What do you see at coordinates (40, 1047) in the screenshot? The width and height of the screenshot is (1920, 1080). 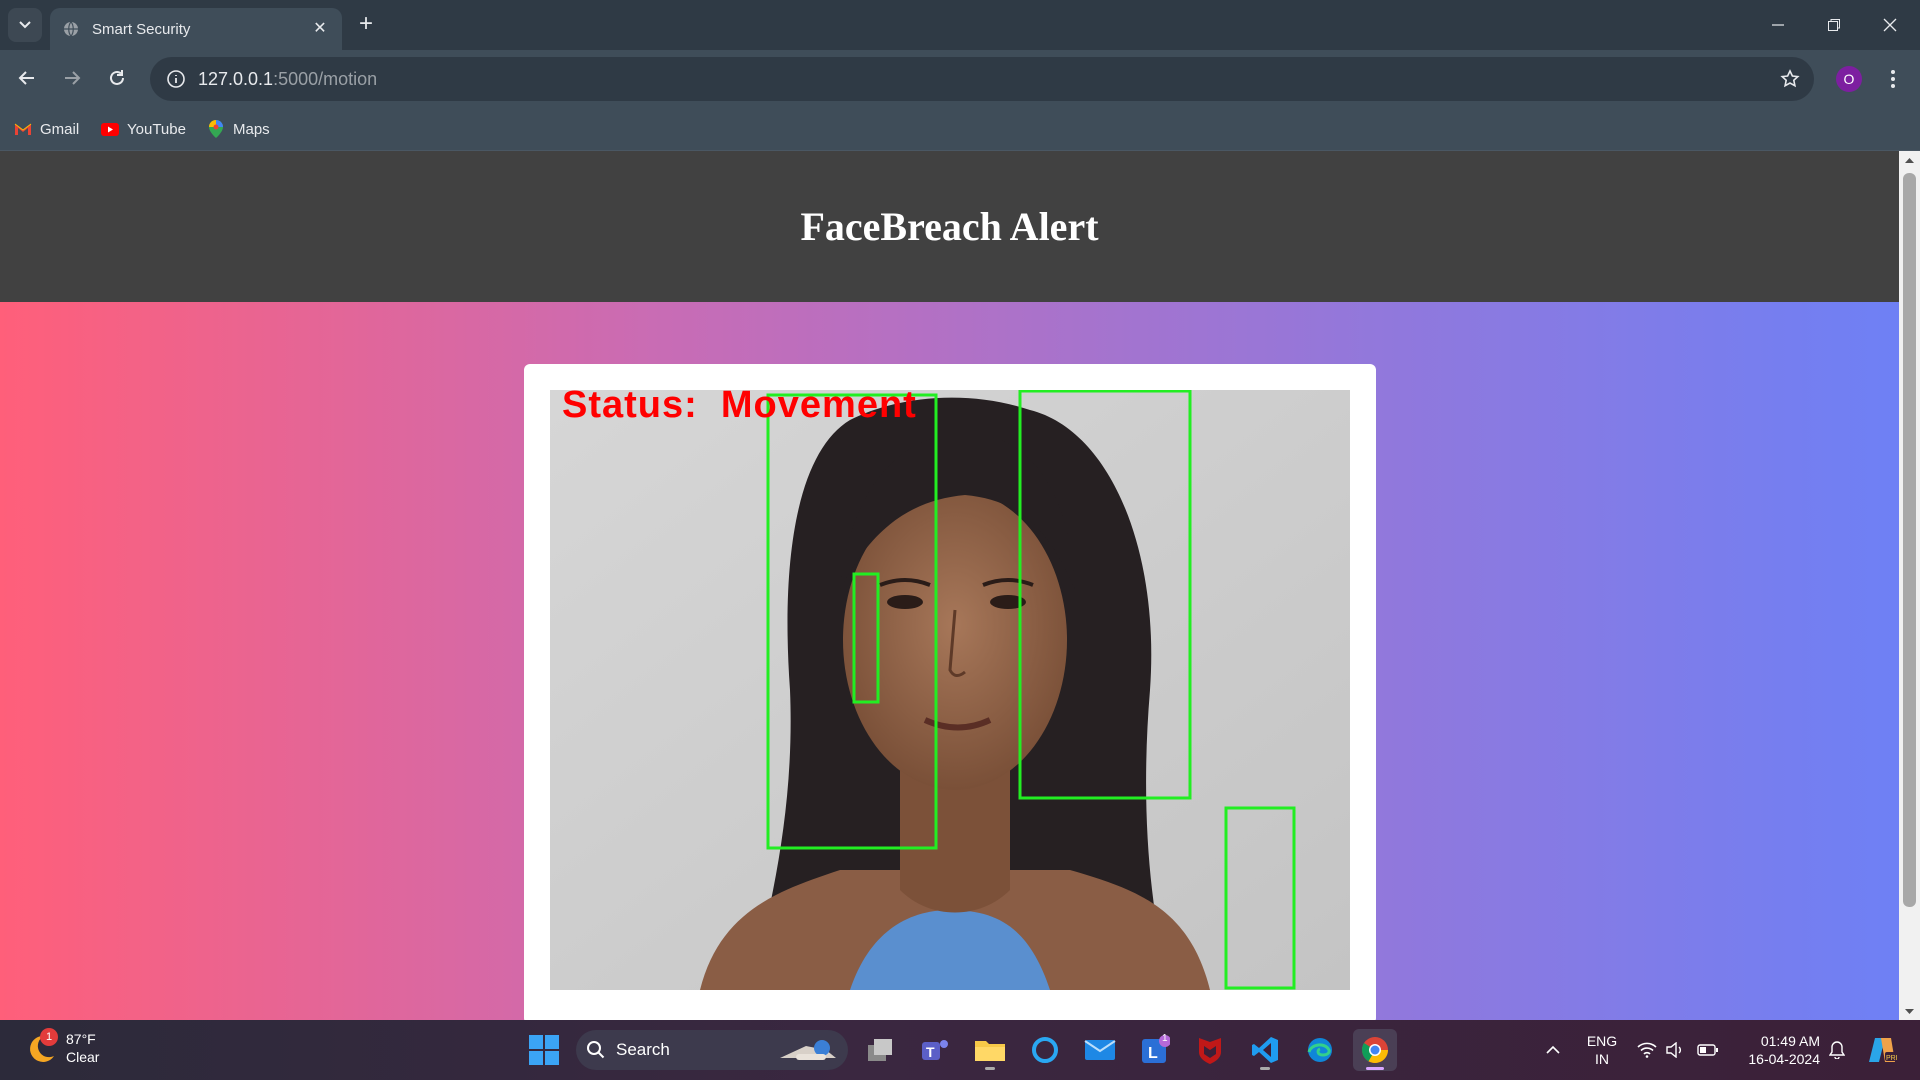 I see `moon-icon: 1` at bounding box center [40, 1047].